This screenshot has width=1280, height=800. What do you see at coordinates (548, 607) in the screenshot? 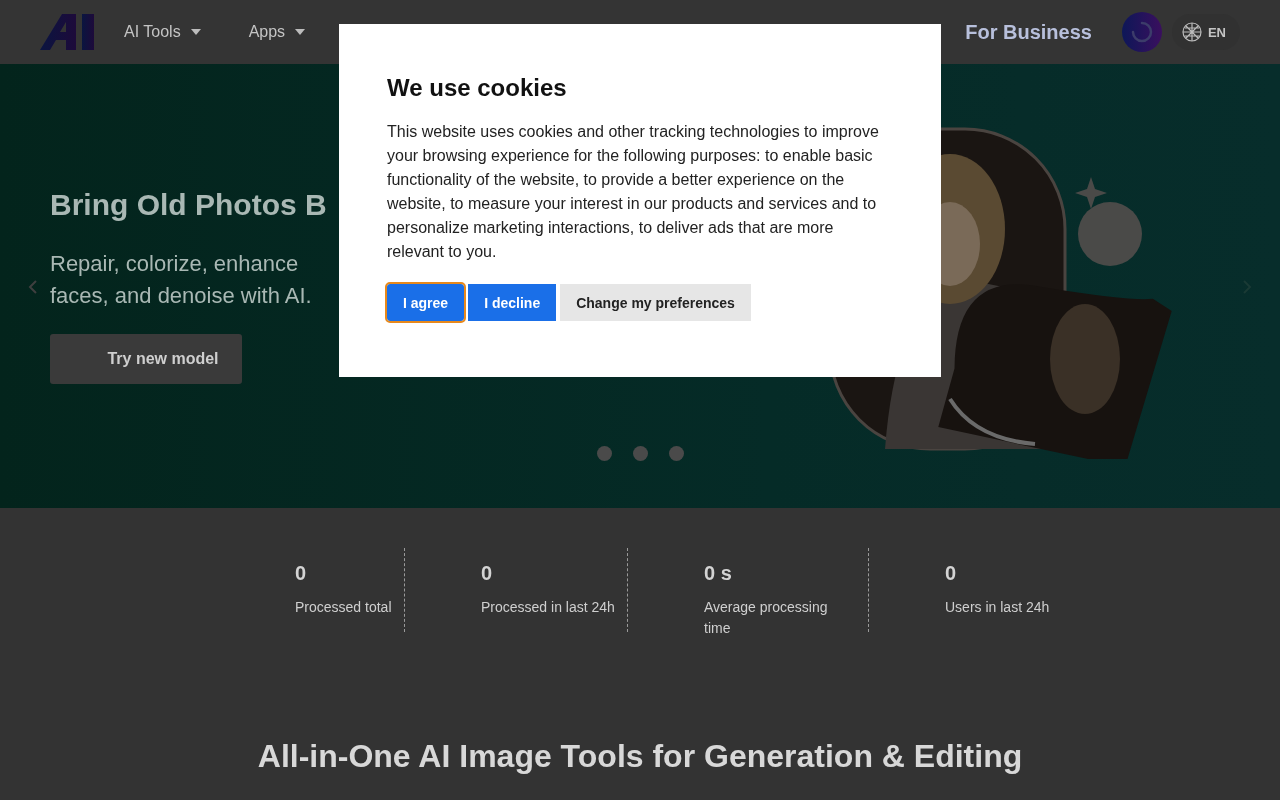
I see `stat-label: Processed in last 24h` at bounding box center [548, 607].